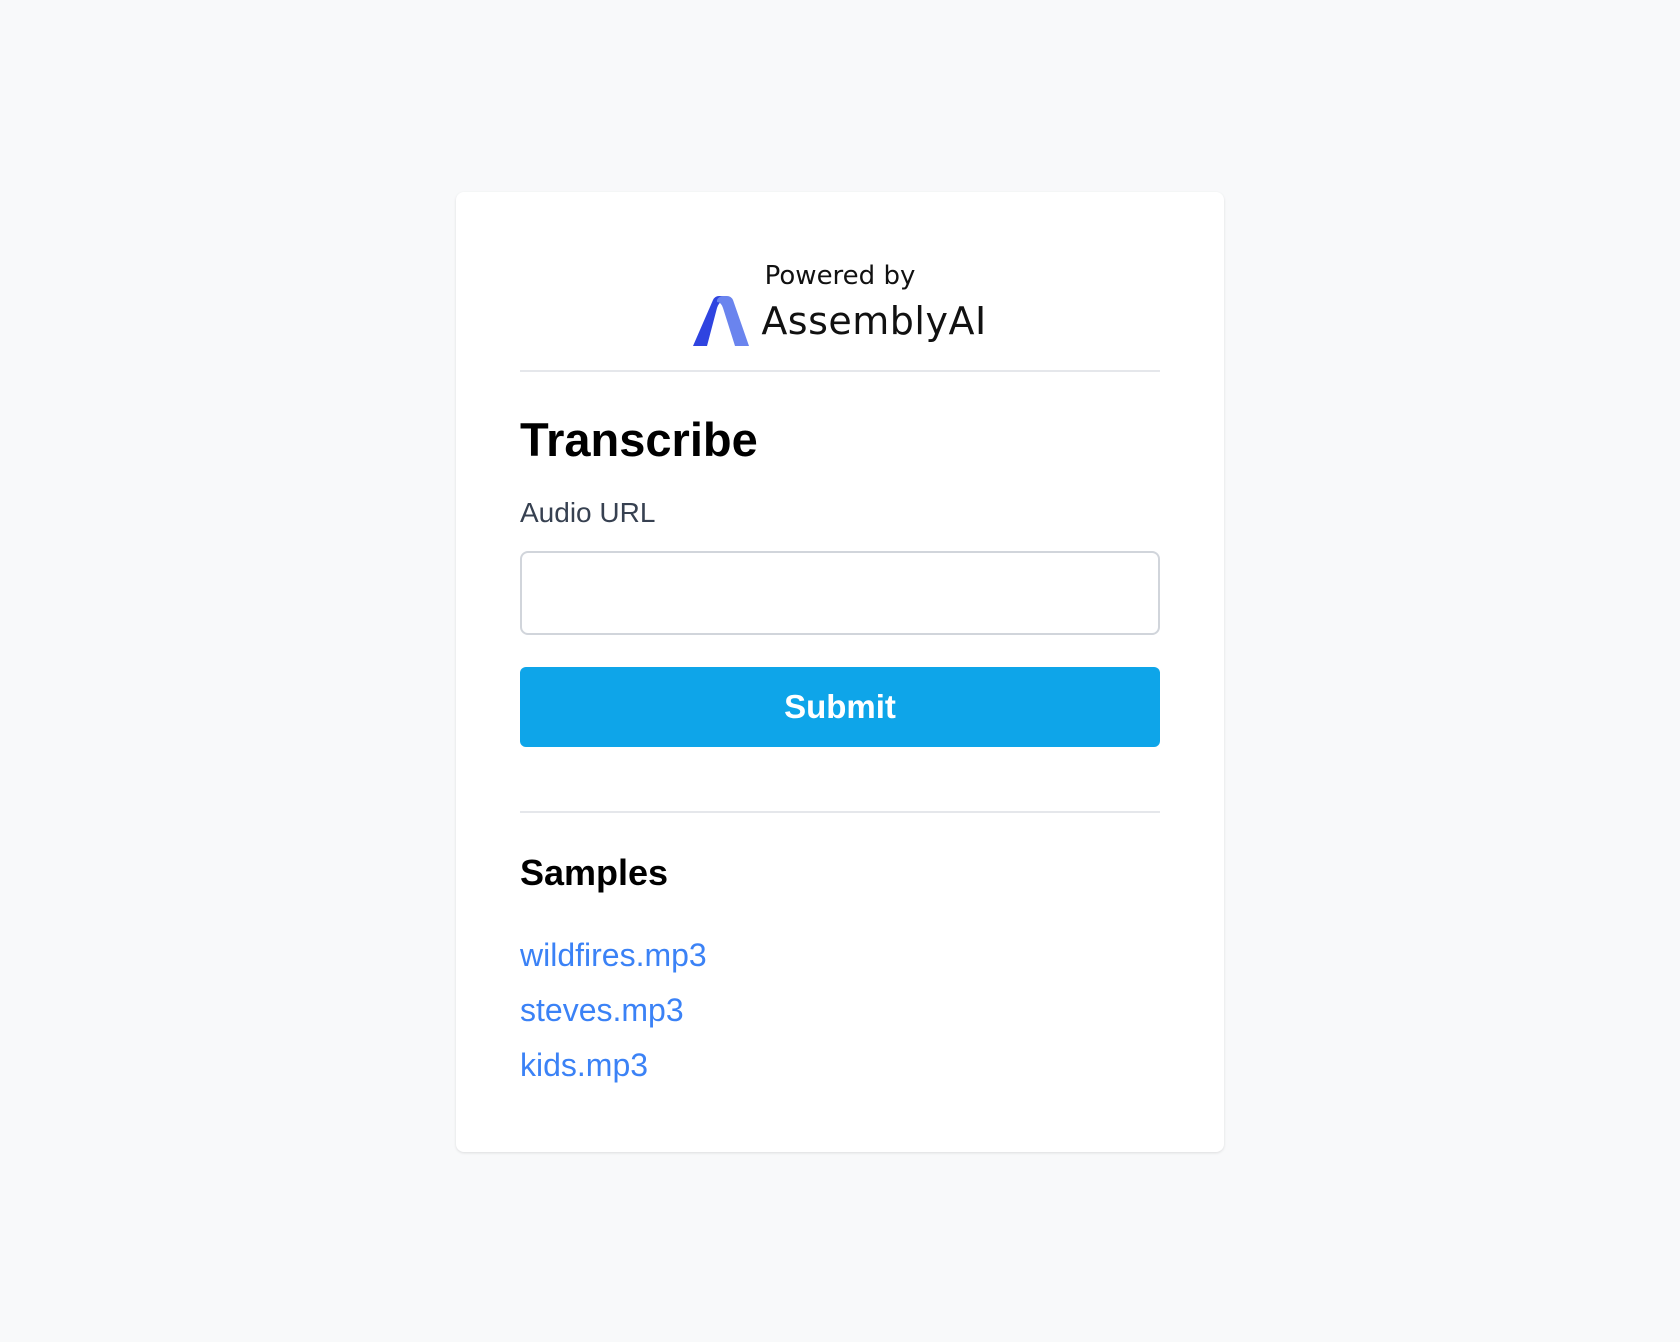 The width and height of the screenshot is (1680, 1342). Describe the element at coordinates (594, 872) in the screenshot. I see `samples-title: Samples` at that location.